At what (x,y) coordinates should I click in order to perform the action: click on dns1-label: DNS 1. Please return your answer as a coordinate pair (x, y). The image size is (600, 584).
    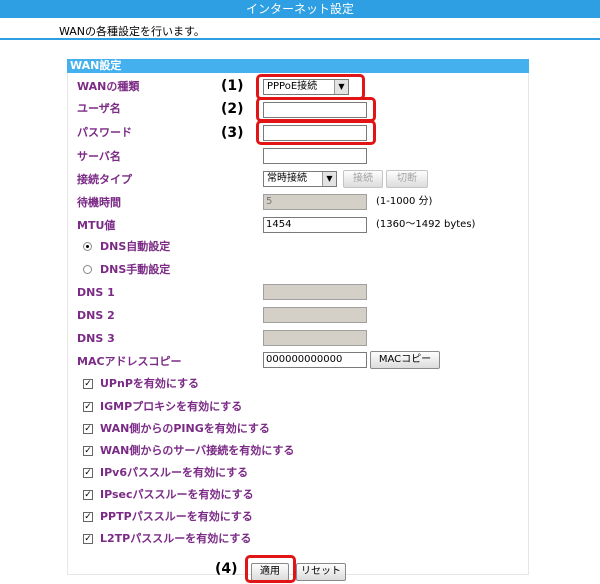
    Looking at the image, I should click on (96, 292).